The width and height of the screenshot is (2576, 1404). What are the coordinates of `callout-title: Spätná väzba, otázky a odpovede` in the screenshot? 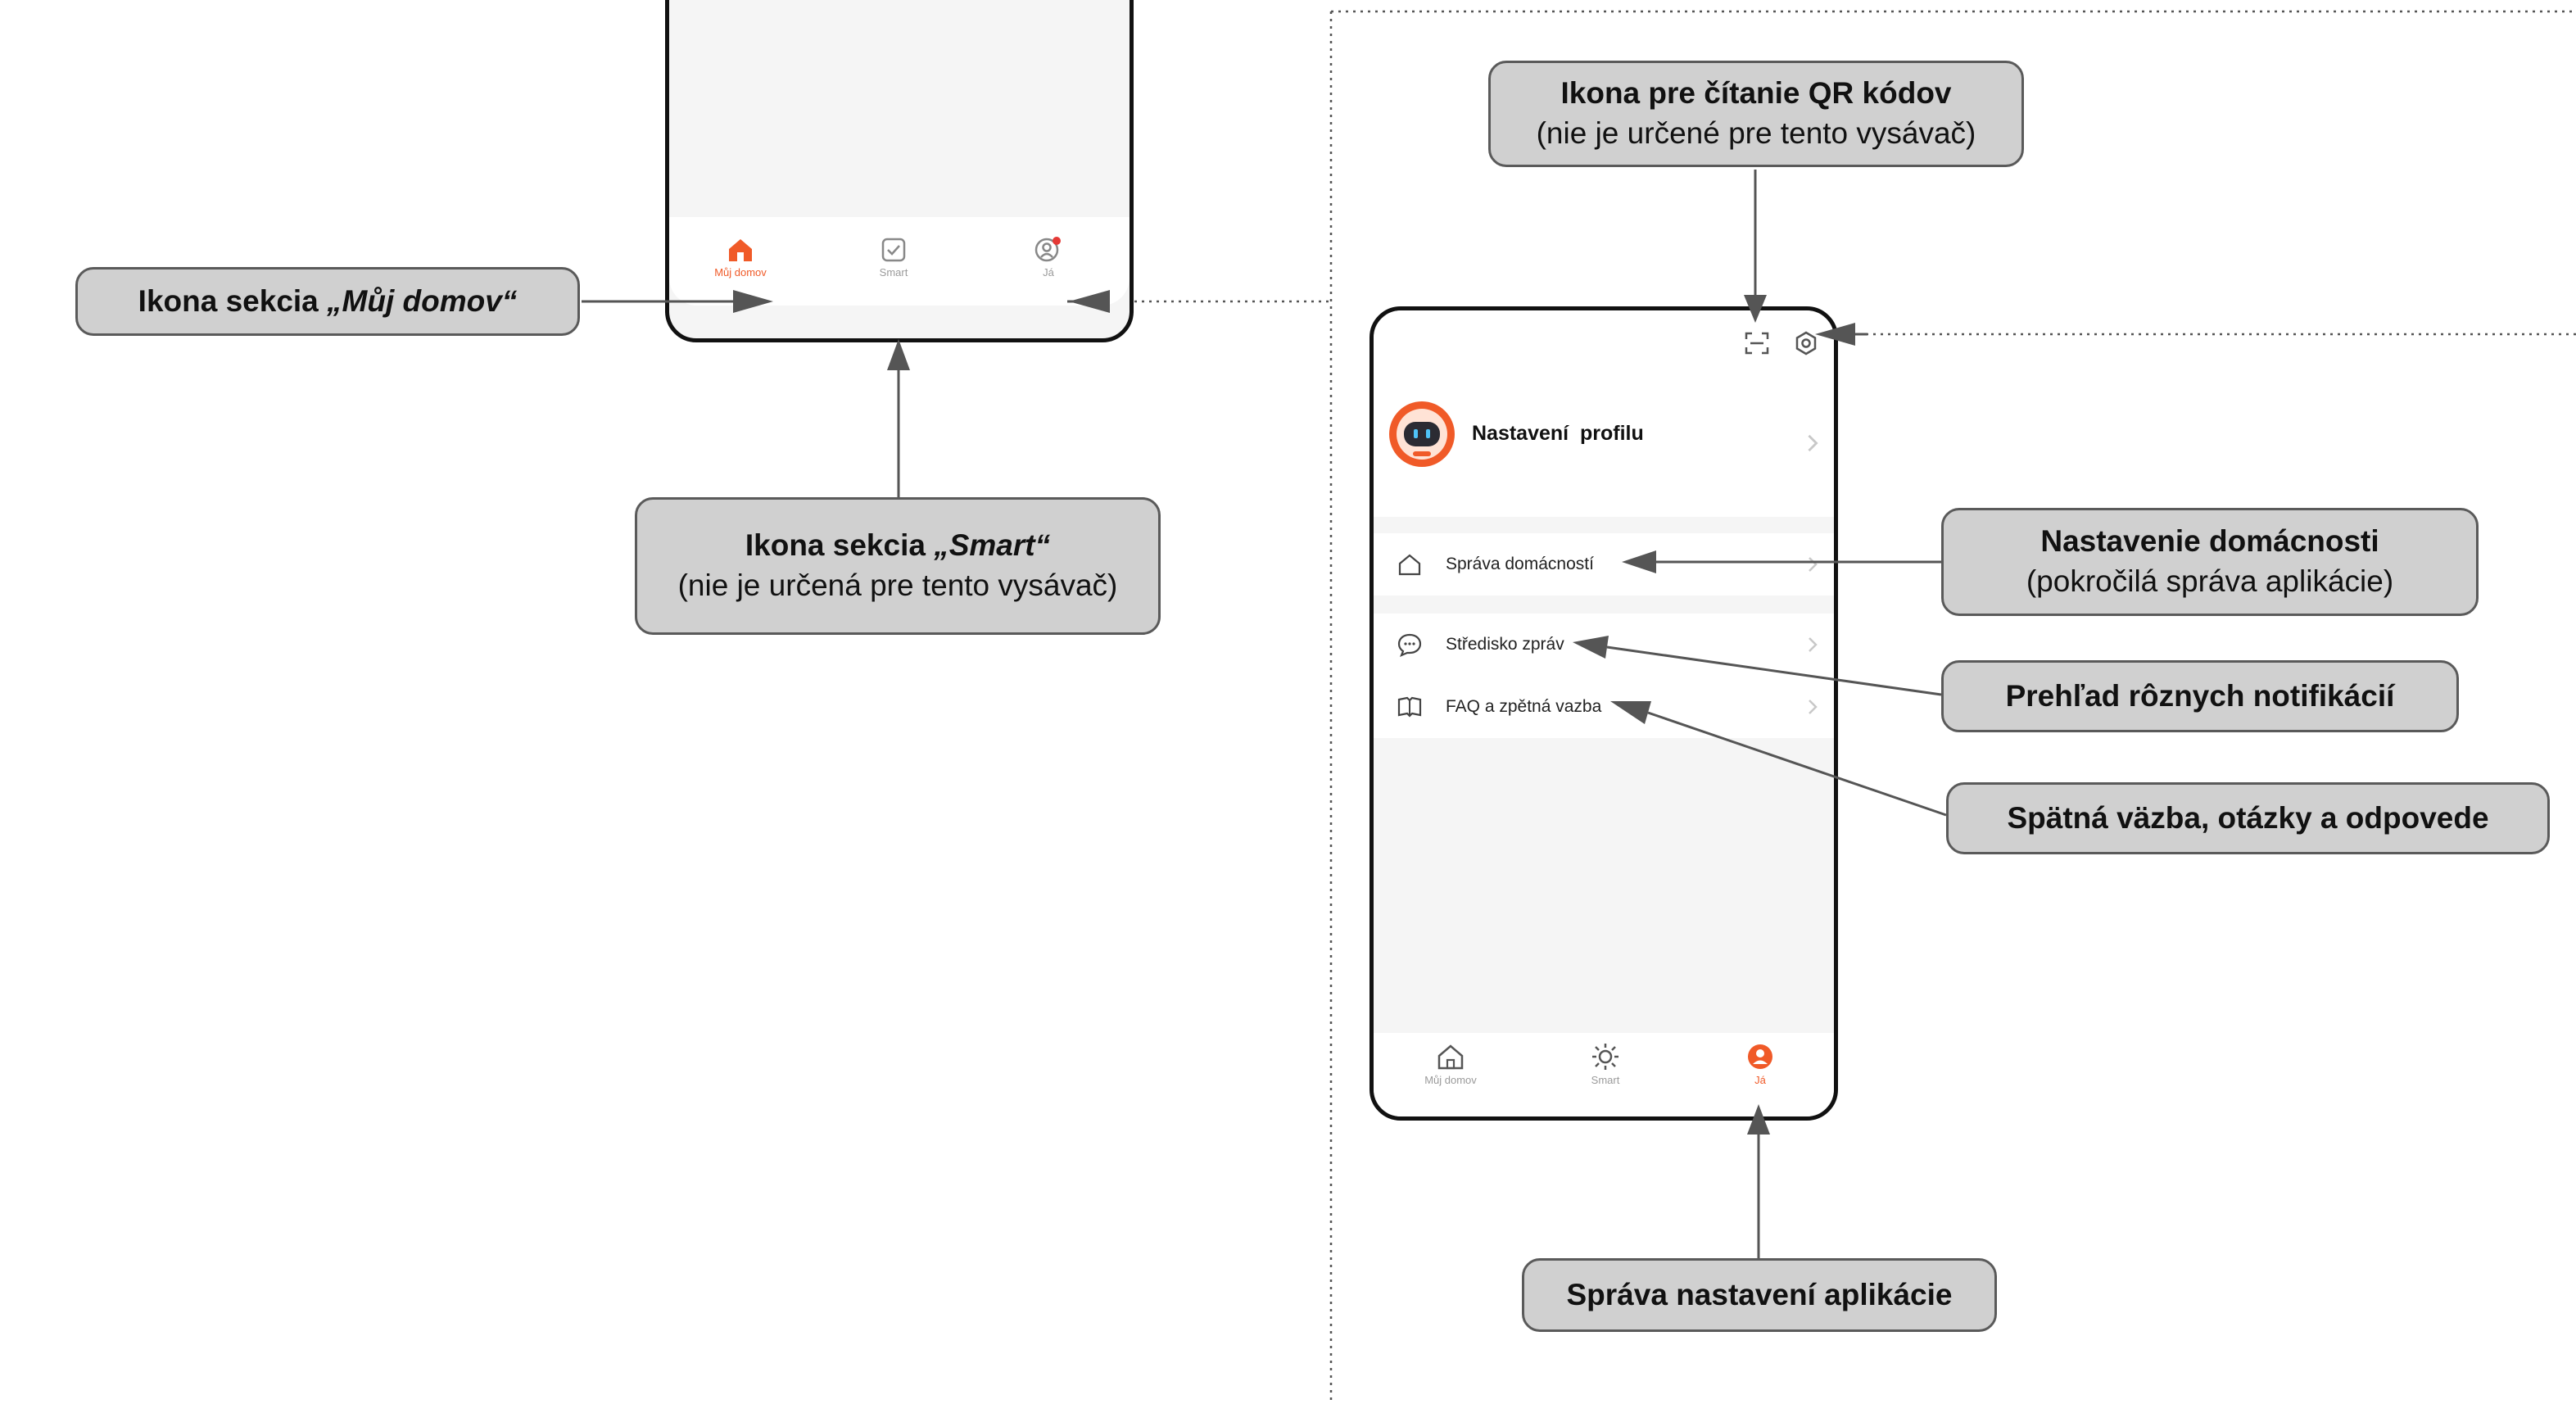 It's located at (2248, 817).